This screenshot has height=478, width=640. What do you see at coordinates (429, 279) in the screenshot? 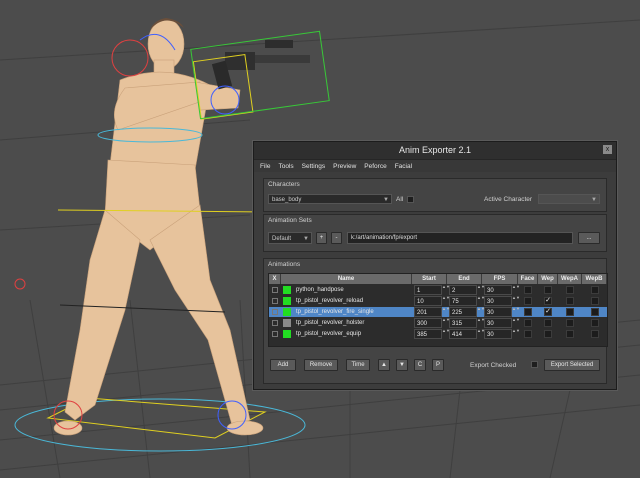
I see `col-header-start: Start` at bounding box center [429, 279].